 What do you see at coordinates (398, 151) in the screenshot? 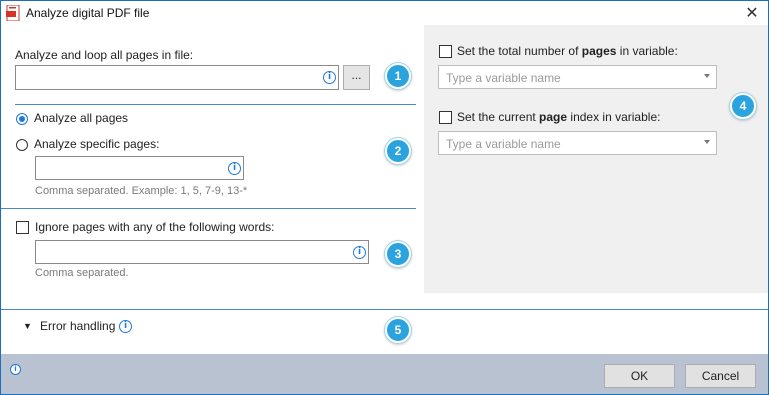
I see `step-badge-2: 2` at bounding box center [398, 151].